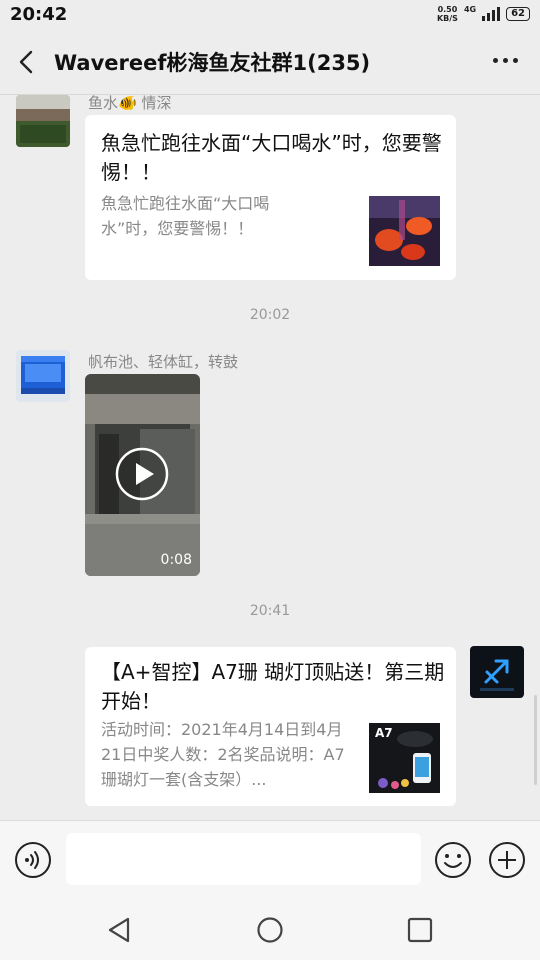 The height and width of the screenshot is (960, 540). Describe the element at coordinates (404, 758) in the screenshot. I see `card-thumbnail: A7` at that location.